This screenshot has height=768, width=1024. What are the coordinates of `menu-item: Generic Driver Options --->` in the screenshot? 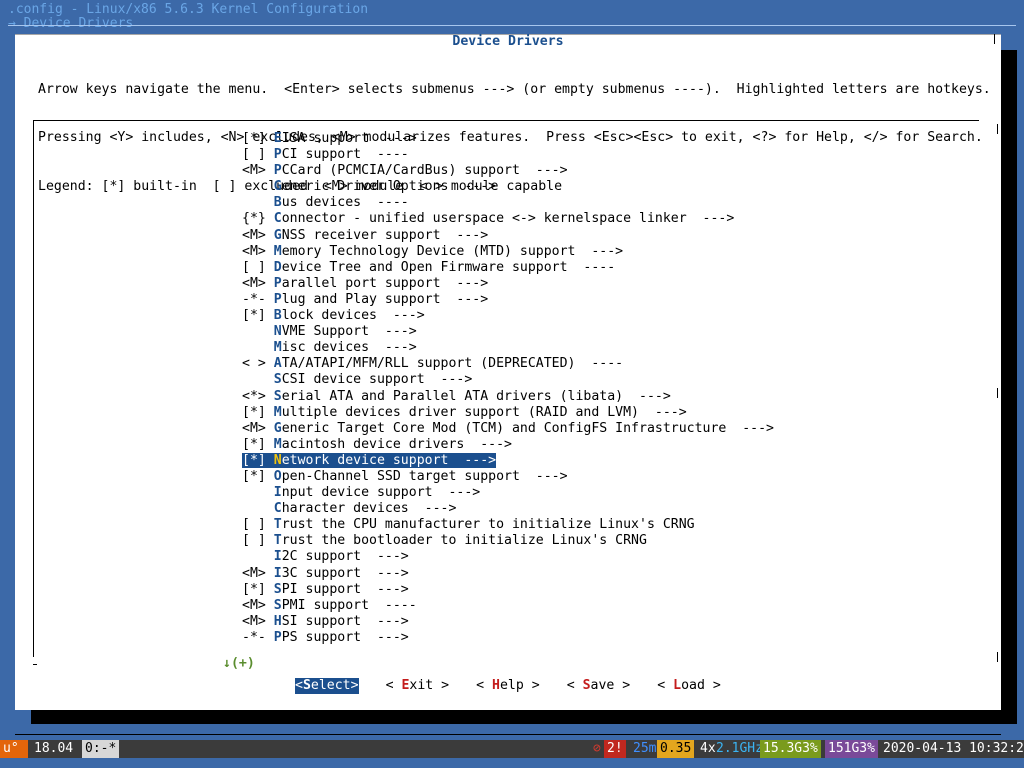 It's located at (508, 187).